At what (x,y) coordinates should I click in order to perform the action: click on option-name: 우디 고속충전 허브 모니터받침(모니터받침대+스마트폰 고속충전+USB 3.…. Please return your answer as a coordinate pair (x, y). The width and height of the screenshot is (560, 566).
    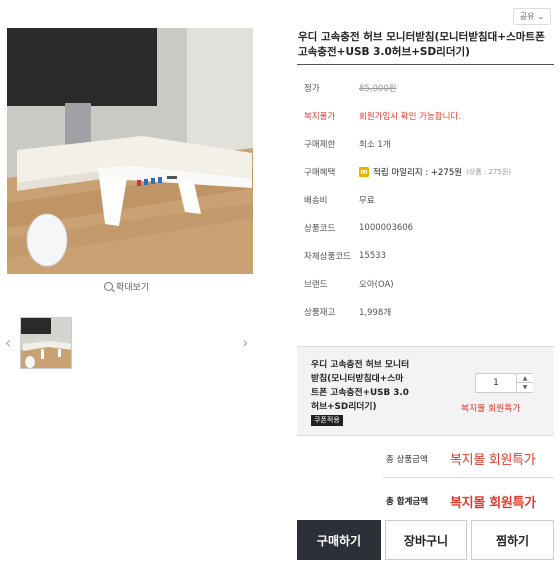
    Looking at the image, I should click on (360, 386).